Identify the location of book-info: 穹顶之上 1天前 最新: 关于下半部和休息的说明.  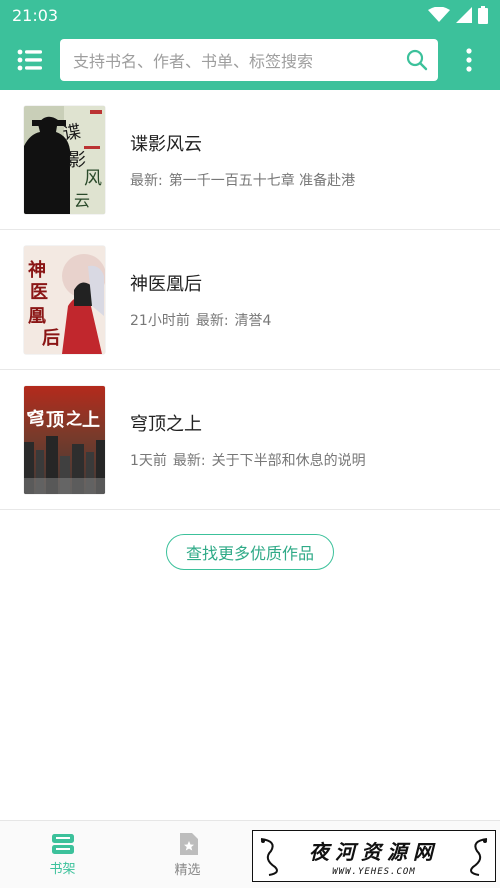
(248, 440).